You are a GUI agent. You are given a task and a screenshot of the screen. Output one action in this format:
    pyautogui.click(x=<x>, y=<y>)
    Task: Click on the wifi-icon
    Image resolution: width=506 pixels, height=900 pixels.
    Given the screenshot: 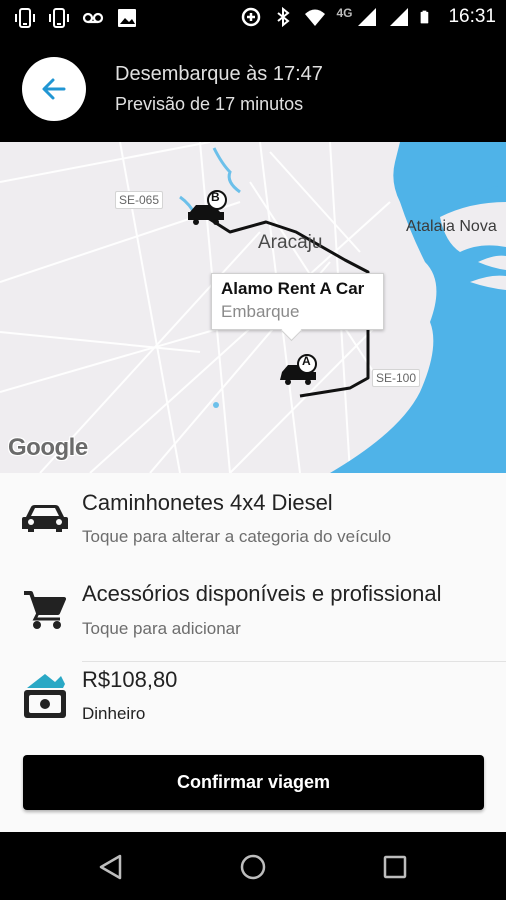 What is the action you would take?
    pyautogui.click(x=315, y=17)
    